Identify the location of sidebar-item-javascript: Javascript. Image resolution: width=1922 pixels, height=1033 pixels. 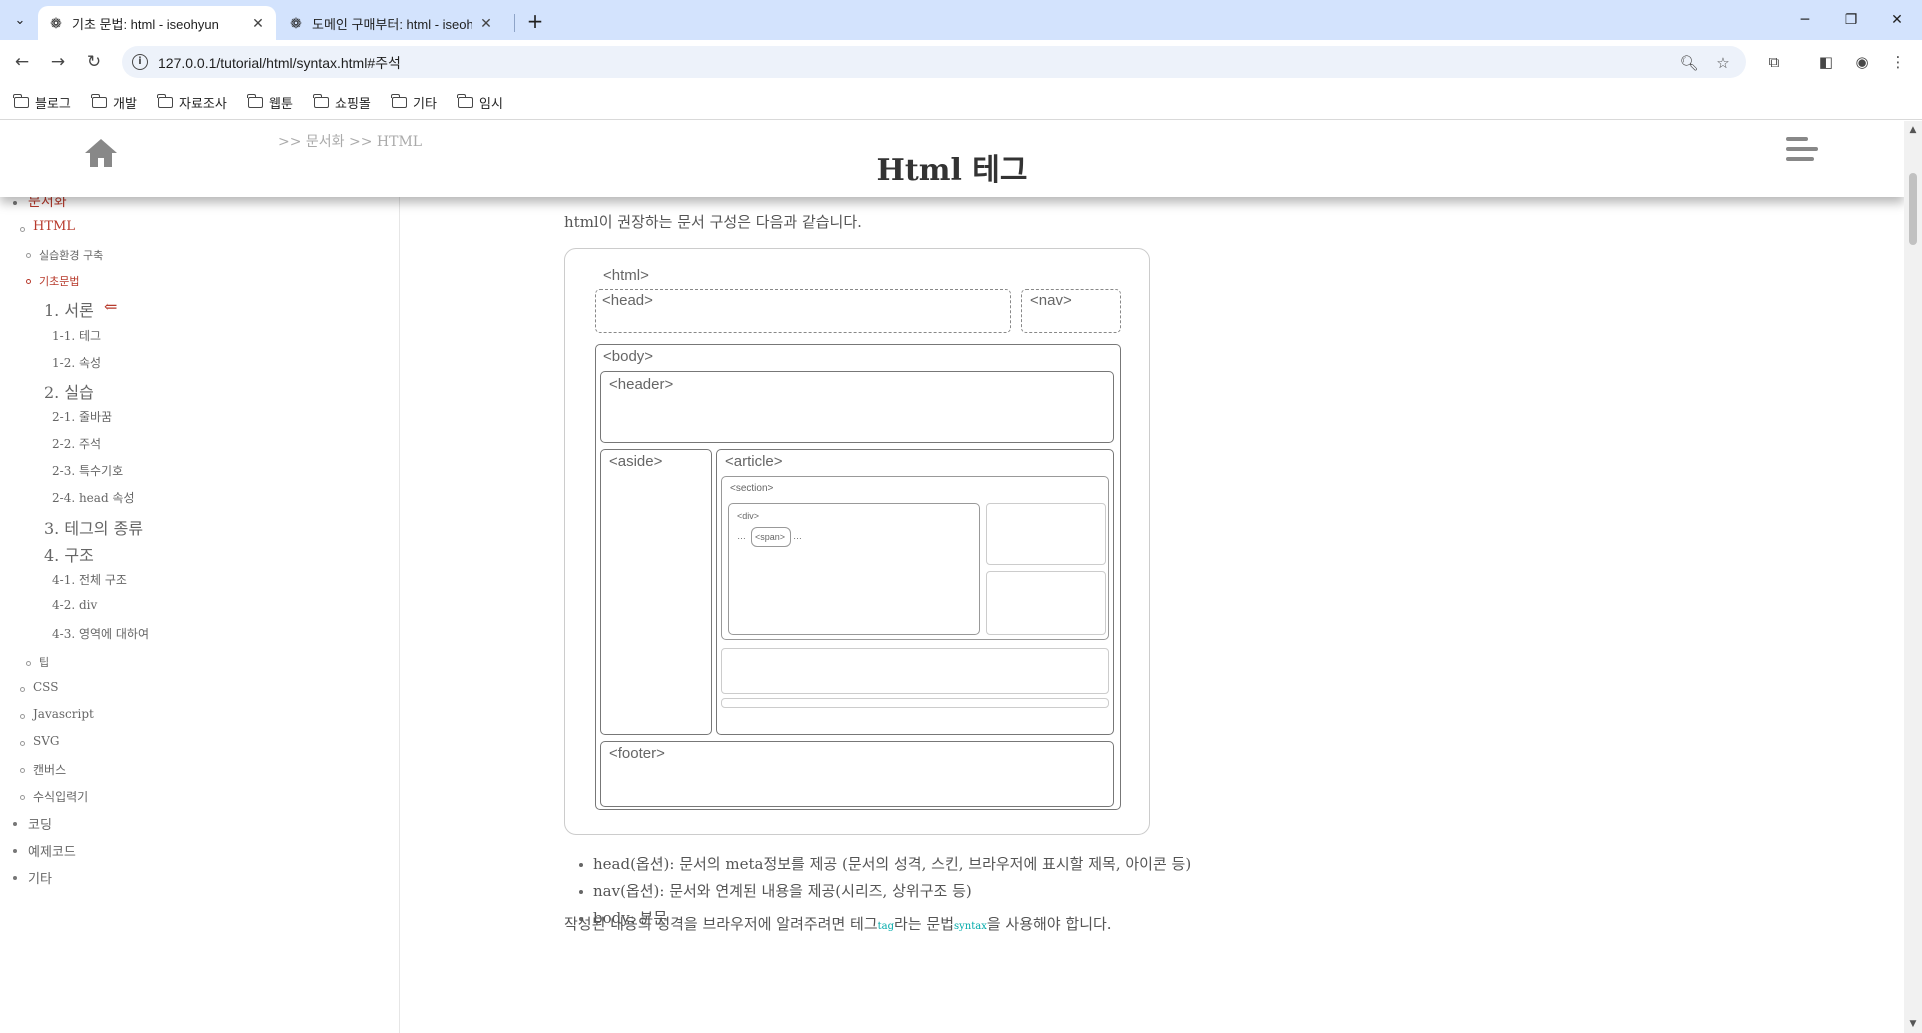
(63, 714).